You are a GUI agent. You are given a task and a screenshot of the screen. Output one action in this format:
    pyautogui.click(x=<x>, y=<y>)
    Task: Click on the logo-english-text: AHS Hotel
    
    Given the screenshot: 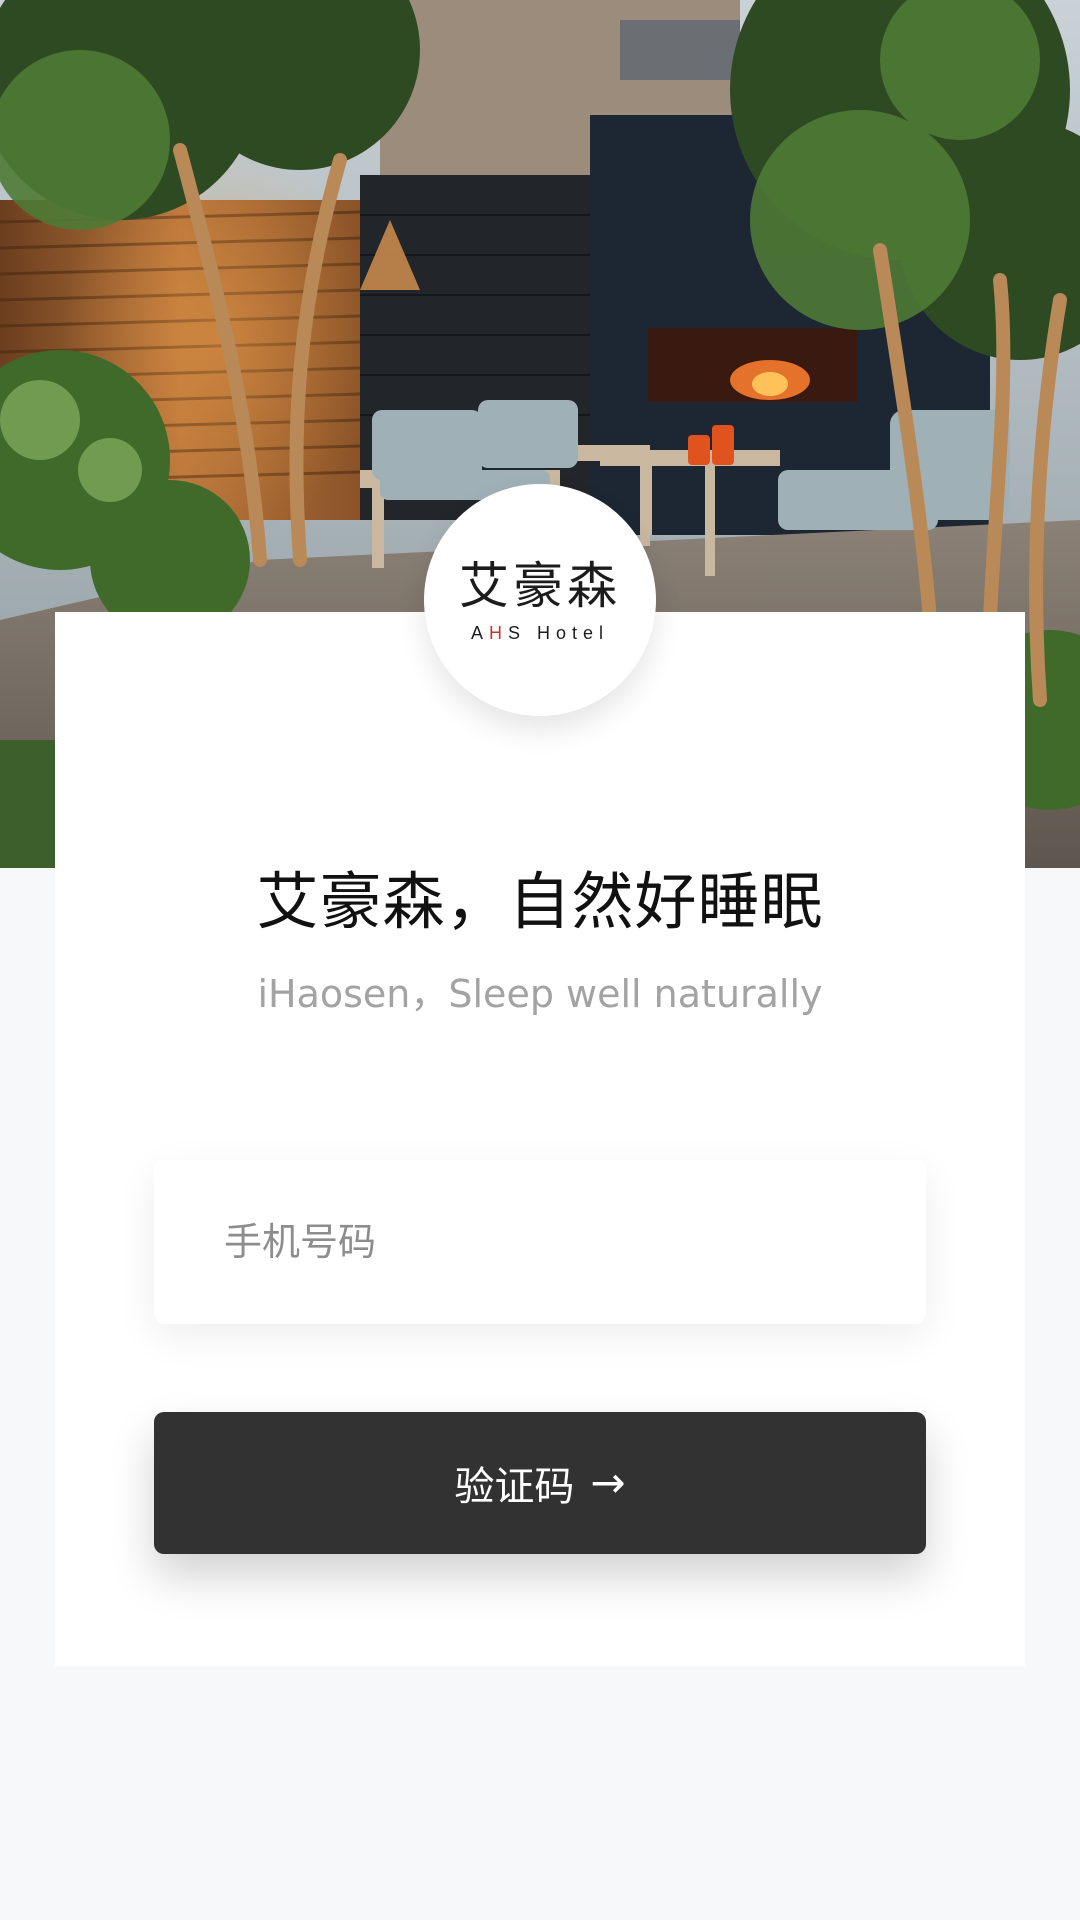 What is the action you would take?
    pyautogui.click(x=540, y=633)
    